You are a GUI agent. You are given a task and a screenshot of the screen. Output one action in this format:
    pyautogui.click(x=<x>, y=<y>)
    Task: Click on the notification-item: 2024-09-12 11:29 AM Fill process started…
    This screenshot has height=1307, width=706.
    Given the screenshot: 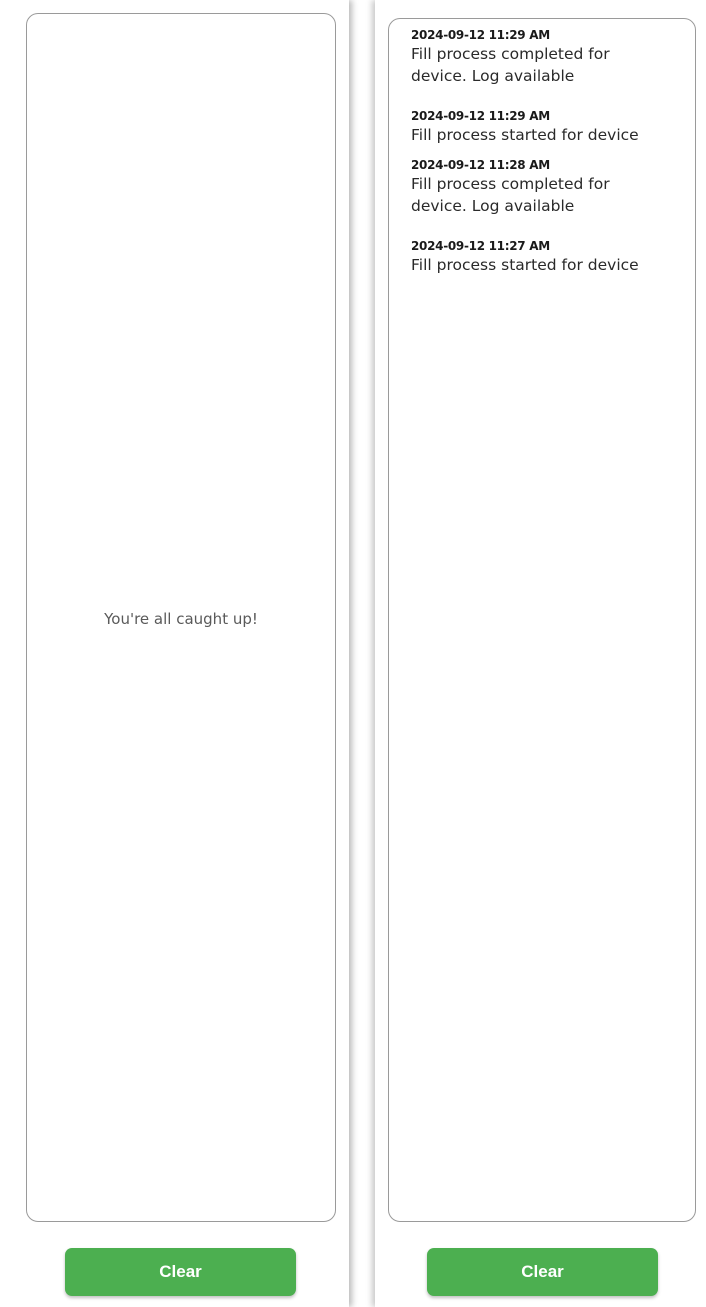 What is the action you would take?
    pyautogui.click(x=550, y=127)
    